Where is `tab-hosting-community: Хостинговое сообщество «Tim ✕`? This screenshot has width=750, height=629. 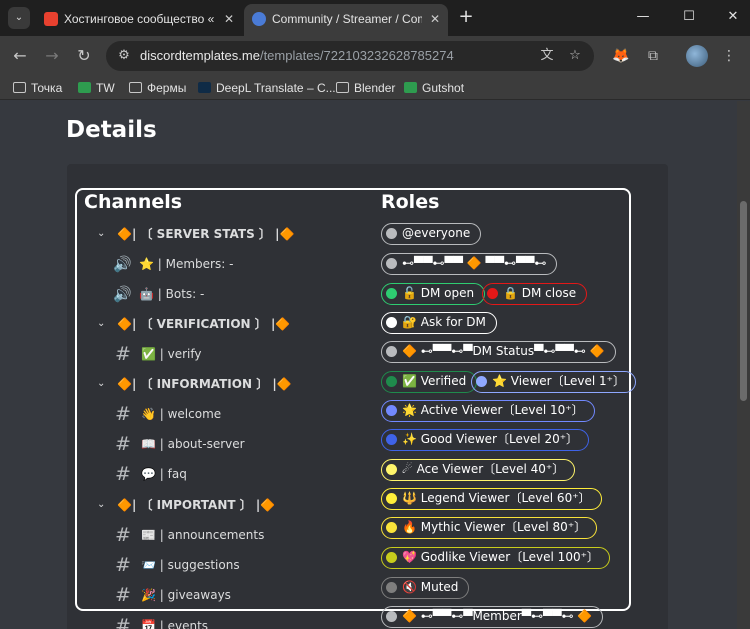 tab-hosting-community: Хостинговое сообщество «Tim ✕ is located at coordinates (139, 20).